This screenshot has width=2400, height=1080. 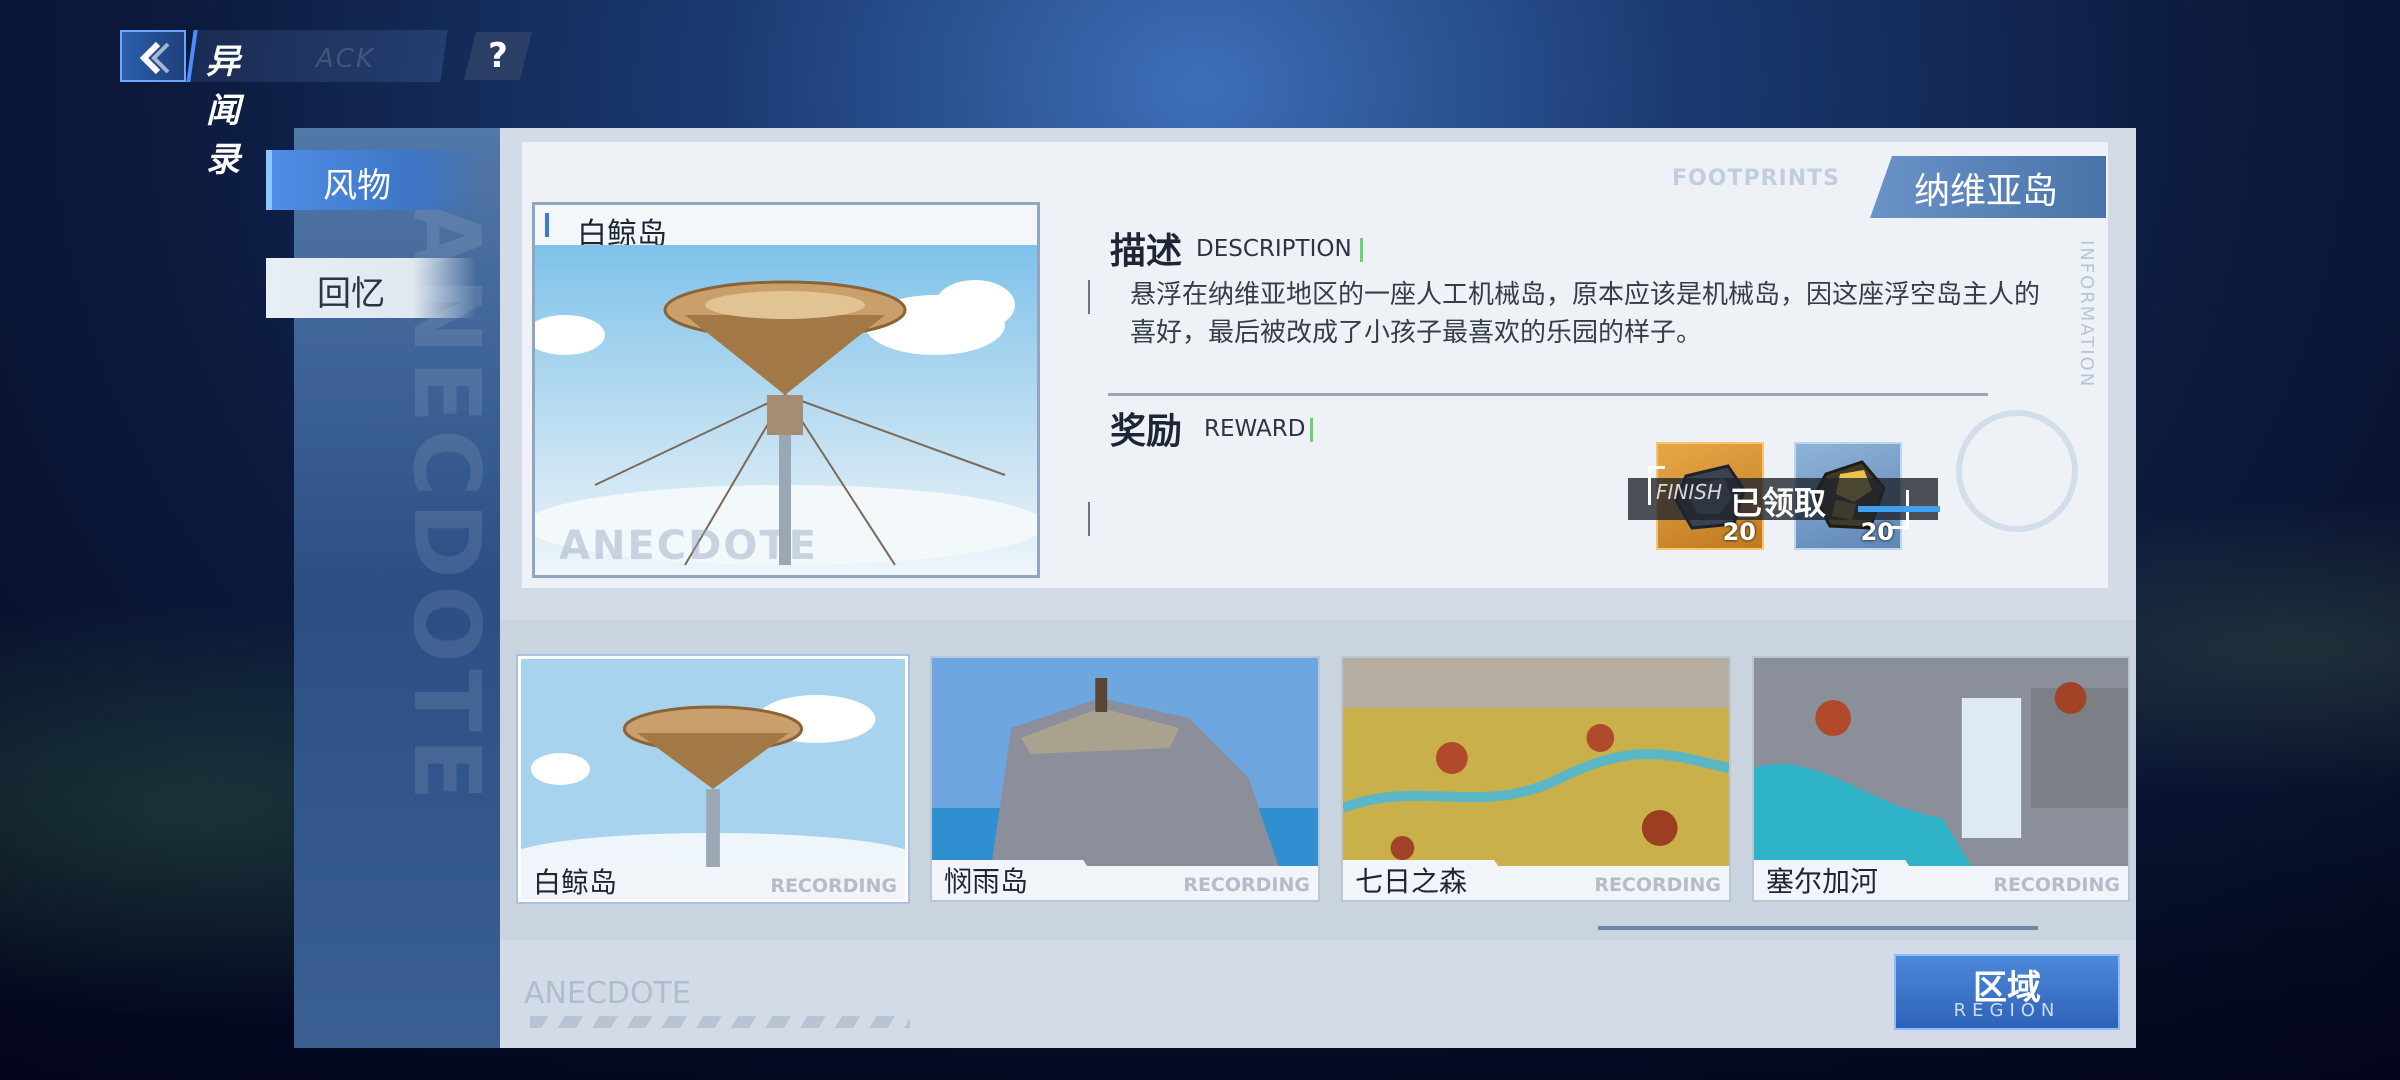 I want to click on sidebar-item-fengwu: 风物, so click(x=374, y=180).